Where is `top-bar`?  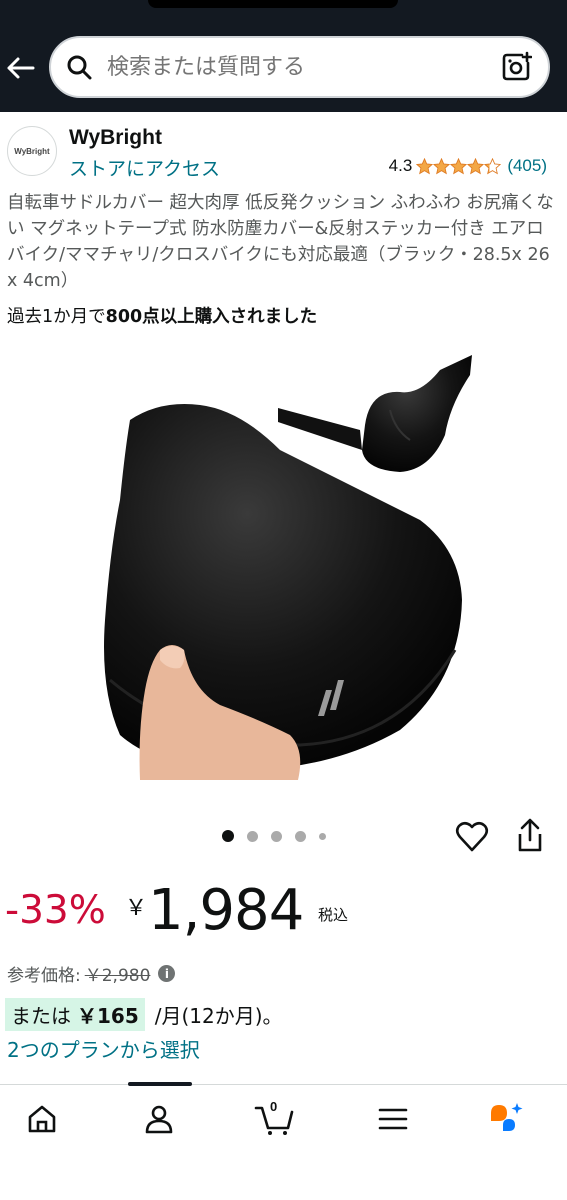 top-bar is located at coordinates (283, 56).